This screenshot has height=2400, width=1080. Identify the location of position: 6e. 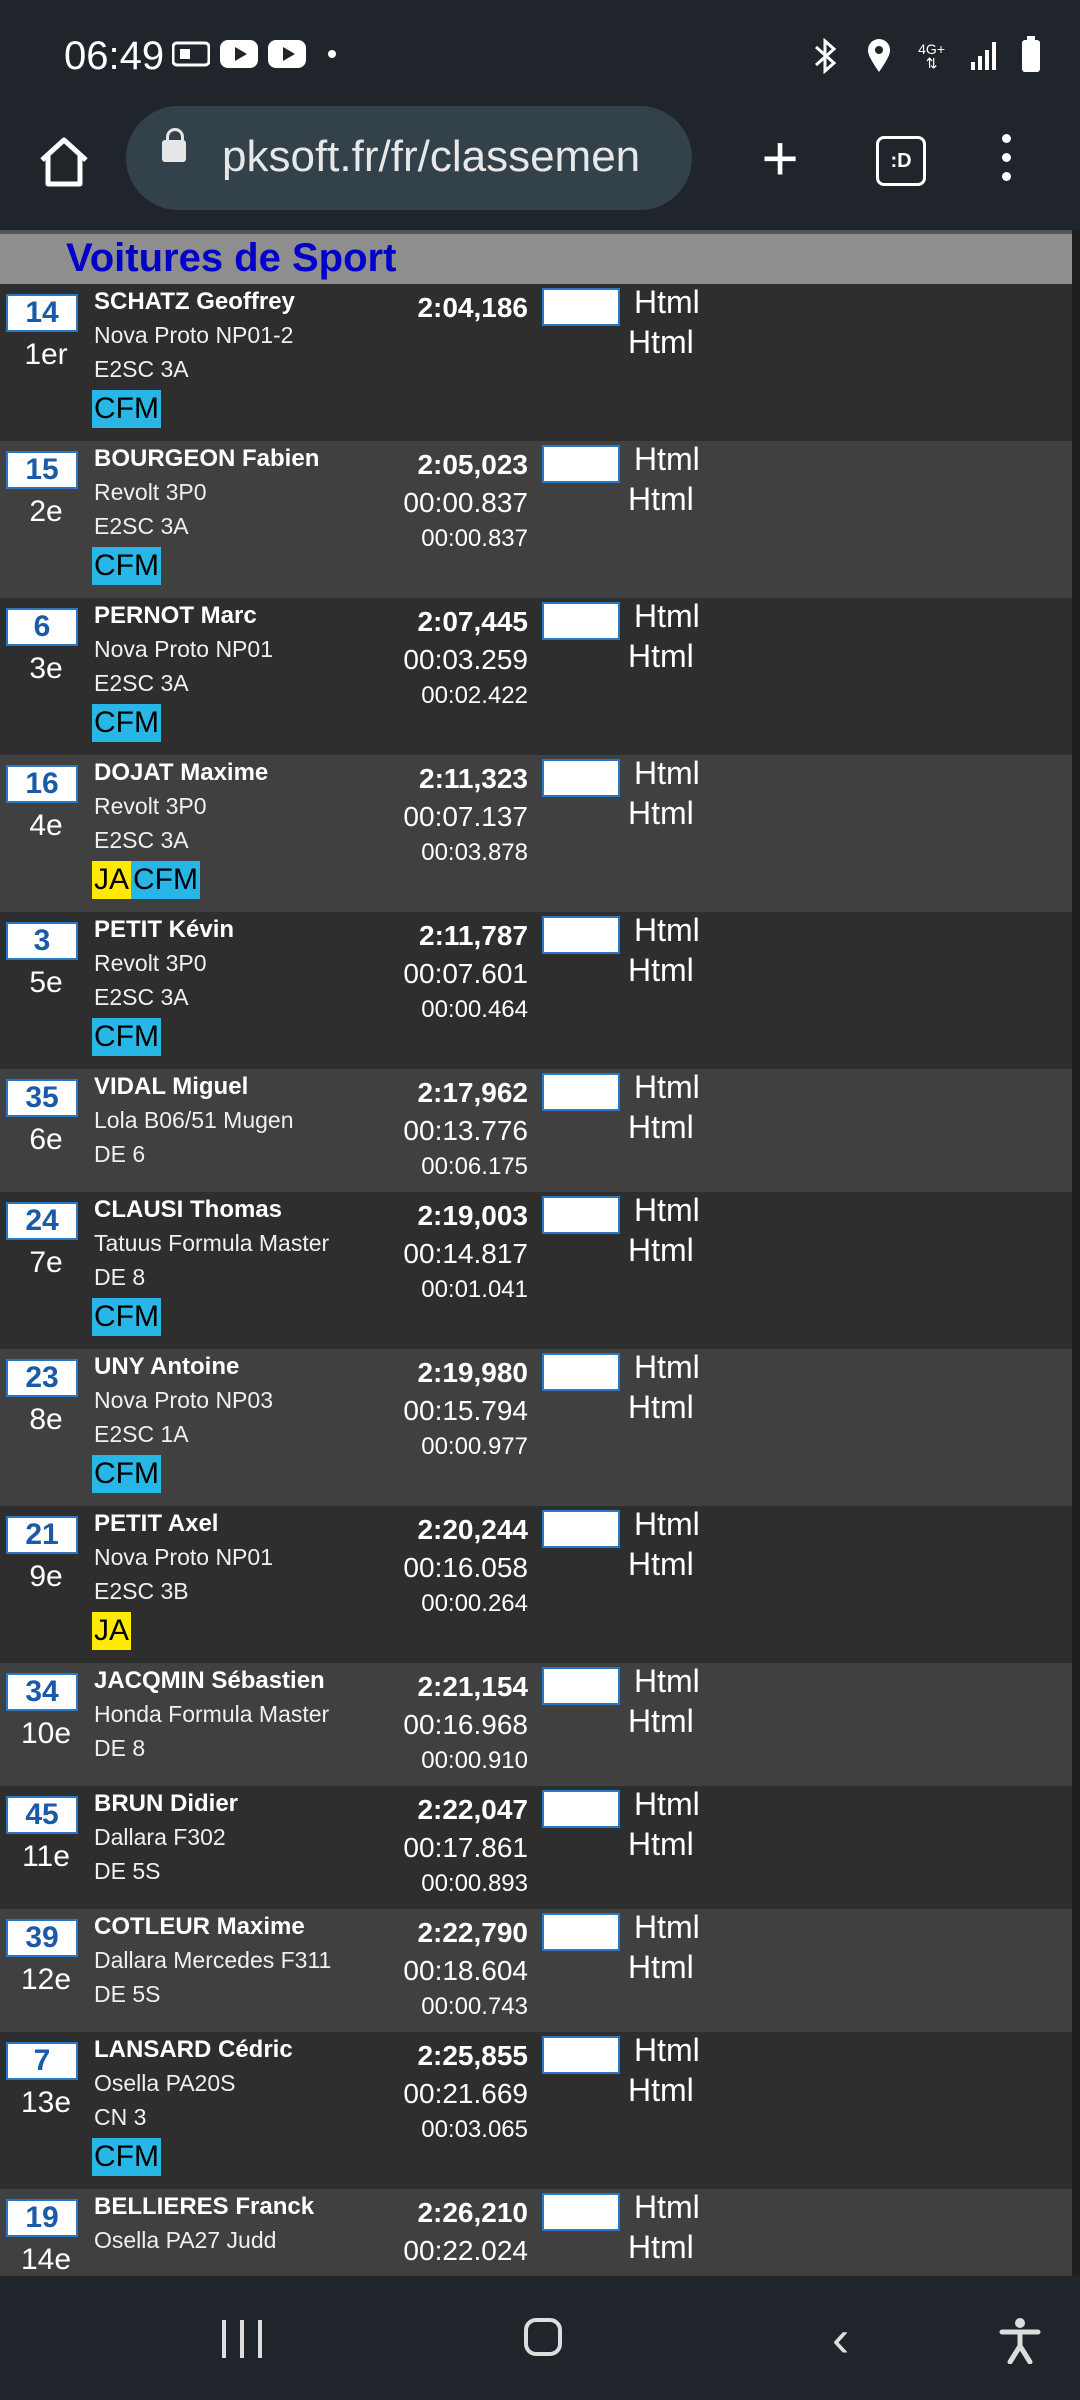
(46, 1139).